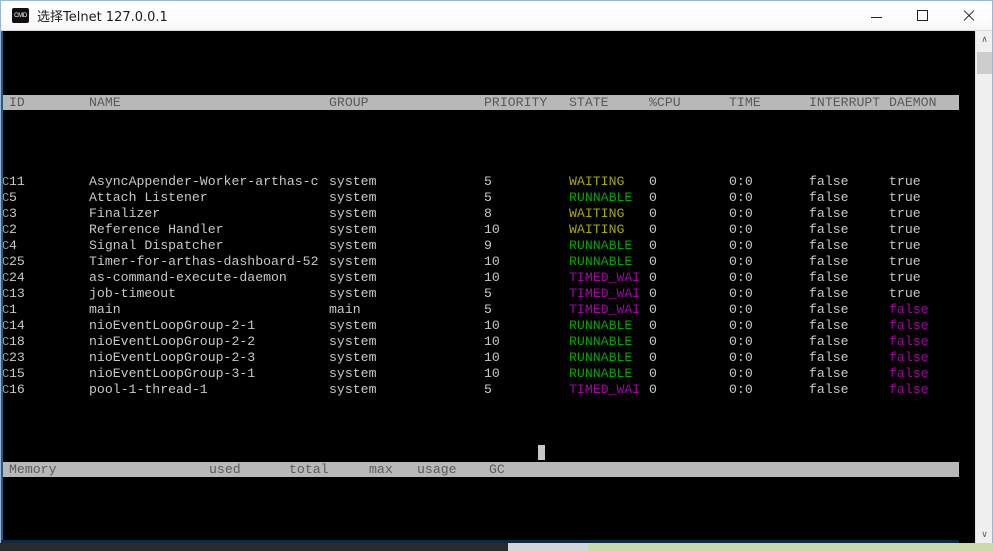  What do you see at coordinates (13, 213) in the screenshot?
I see `cell-id: 3` at bounding box center [13, 213].